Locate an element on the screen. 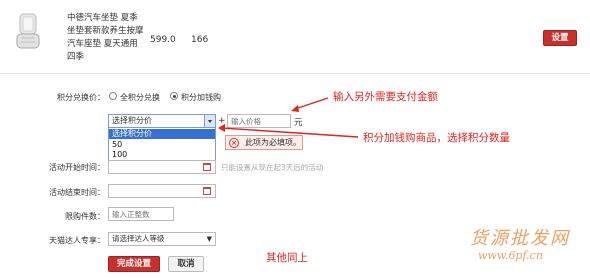 The height and width of the screenshot is (278, 590). arrow-to-points-select is located at coordinates (290, 132).